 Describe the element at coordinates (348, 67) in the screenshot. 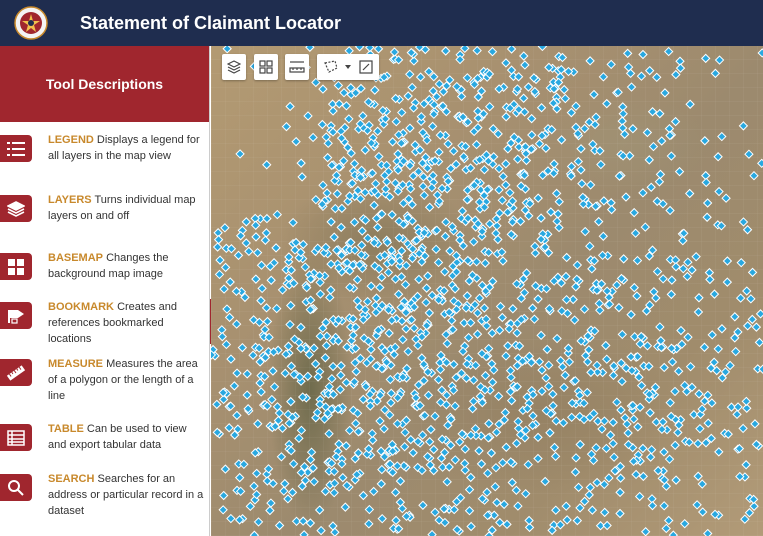

I see `chevron-down-icon` at that location.